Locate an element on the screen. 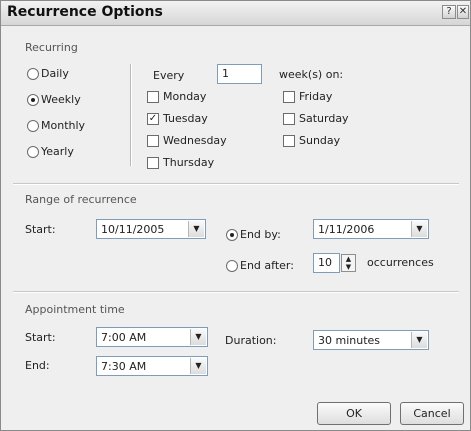 The height and width of the screenshot is (431, 471). checkbox-tuesday: ✓ is located at coordinates (153, 119).